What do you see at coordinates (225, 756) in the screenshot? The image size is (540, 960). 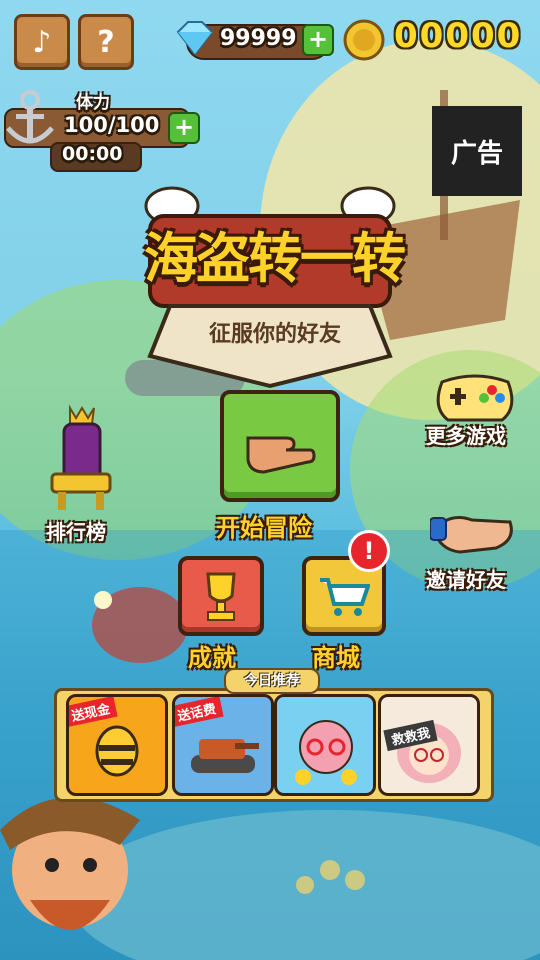 I see `tank-icon` at bounding box center [225, 756].